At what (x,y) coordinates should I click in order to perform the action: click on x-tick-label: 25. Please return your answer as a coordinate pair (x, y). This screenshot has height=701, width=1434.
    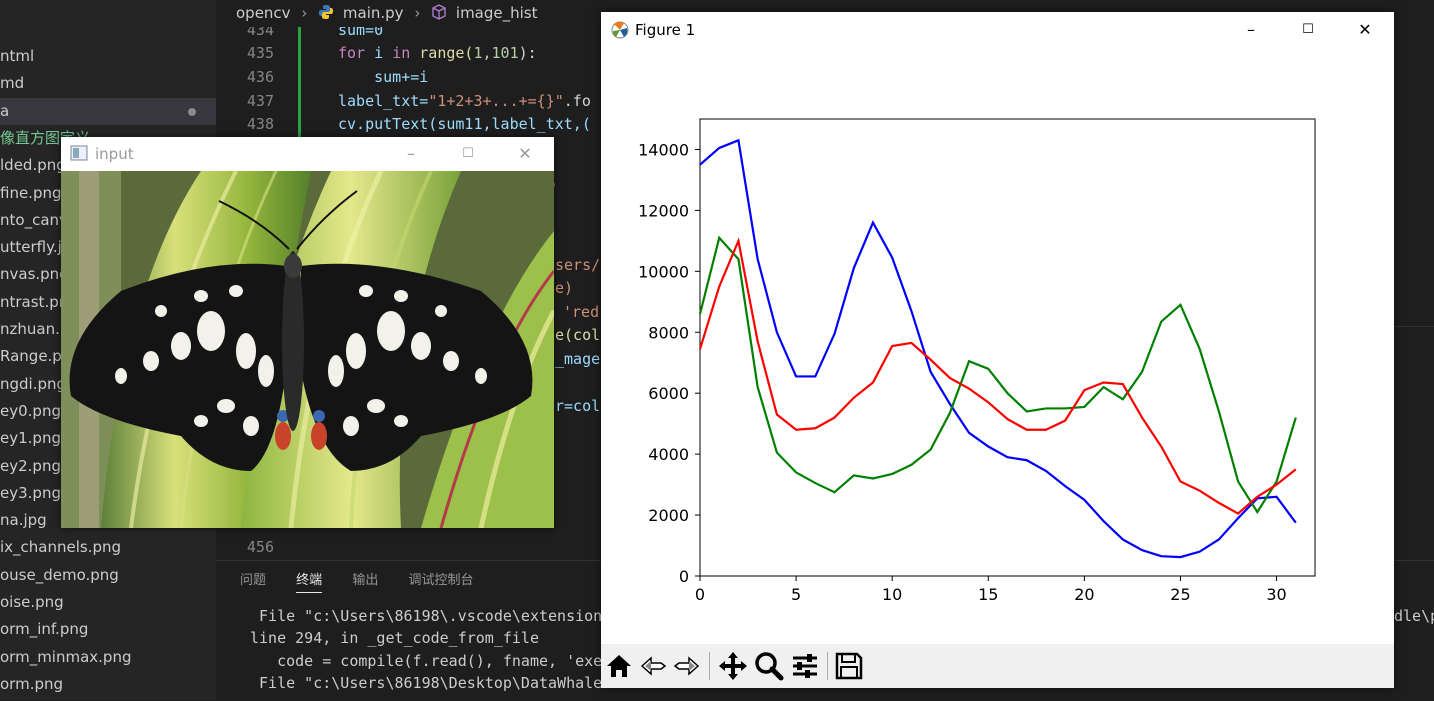
    Looking at the image, I should click on (1180, 594).